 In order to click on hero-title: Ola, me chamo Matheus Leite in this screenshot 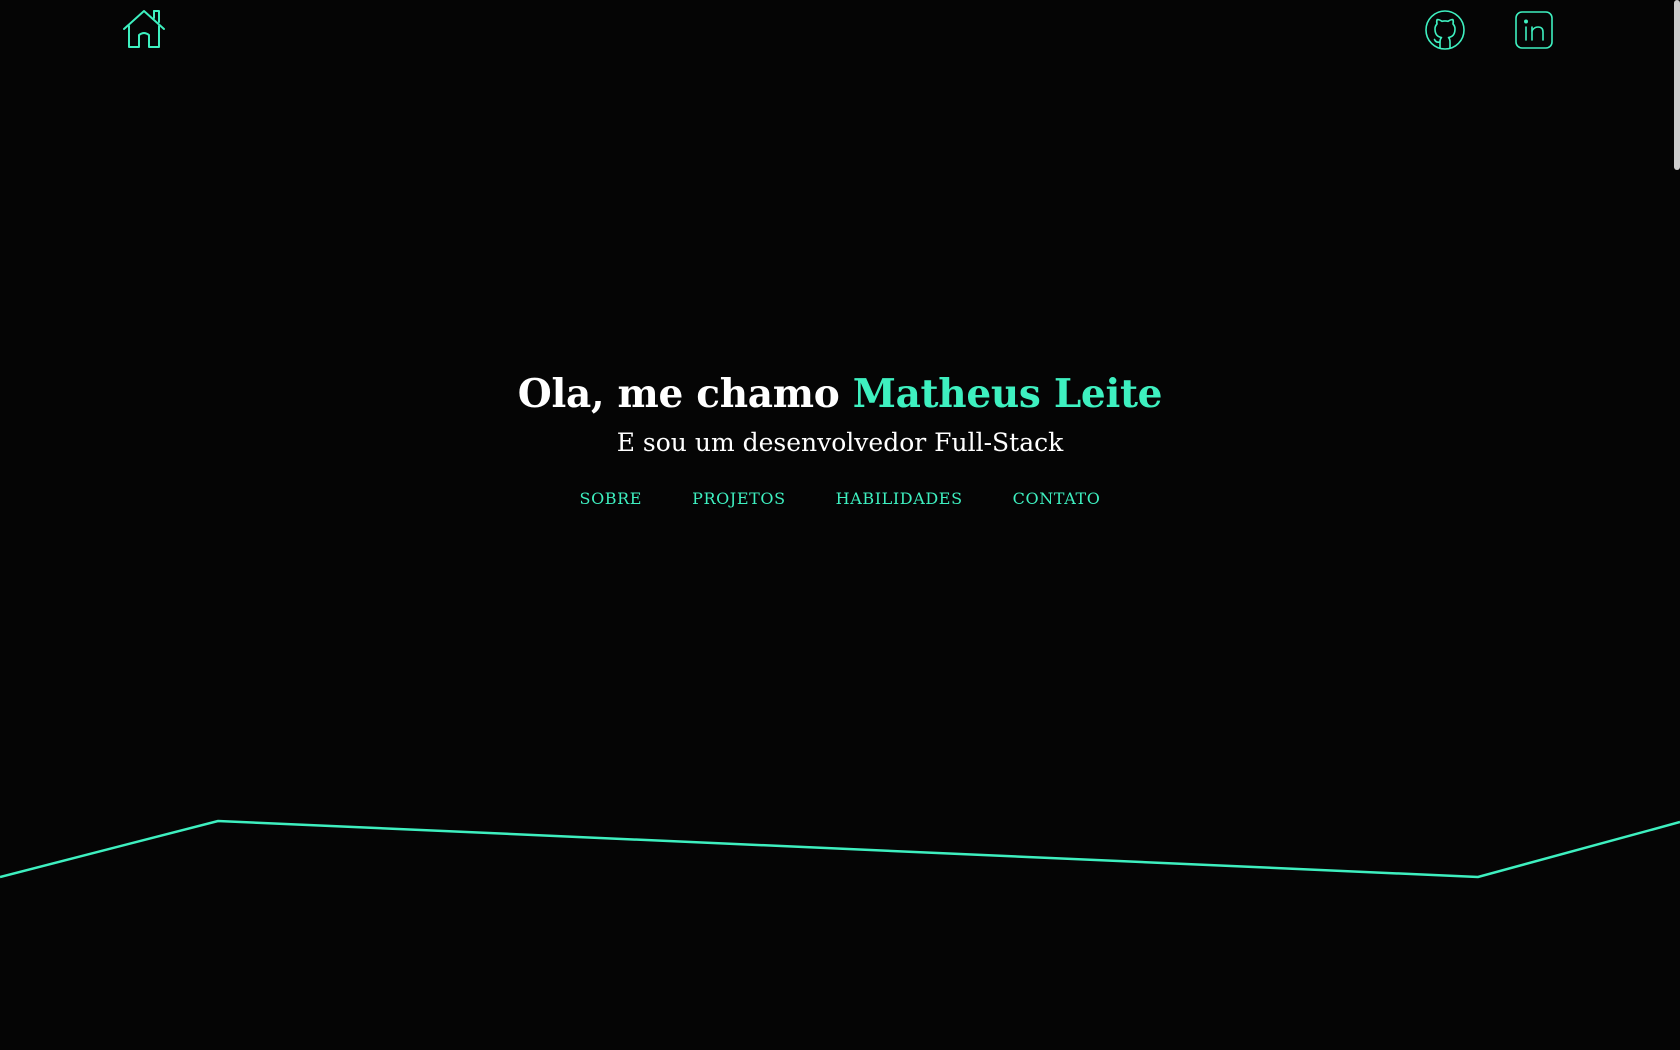, I will do `click(840, 394)`.